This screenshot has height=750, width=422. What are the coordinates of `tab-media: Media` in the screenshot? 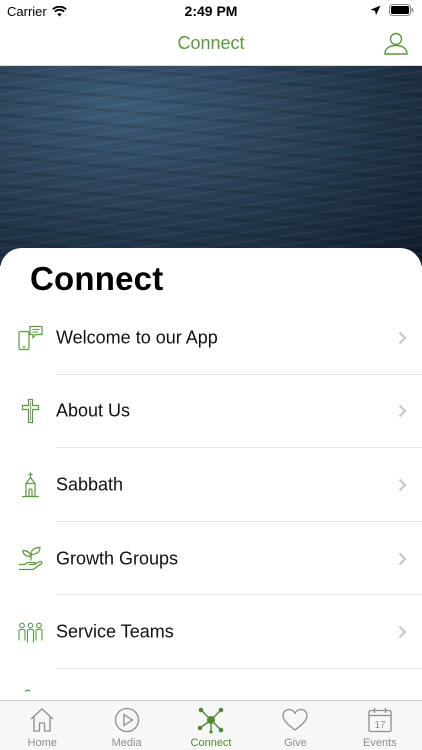 It's located at (126, 725).